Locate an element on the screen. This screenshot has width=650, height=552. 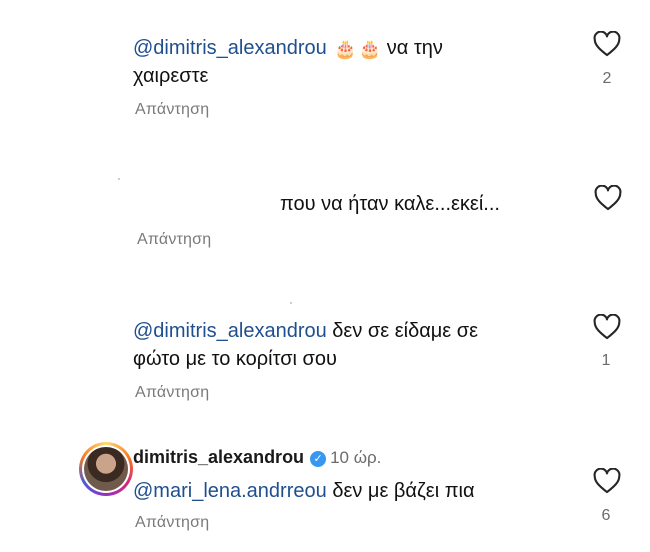
comment-4-text: @mari_lena.andrreou δεν με βάζει πια is located at coordinates (304, 491).